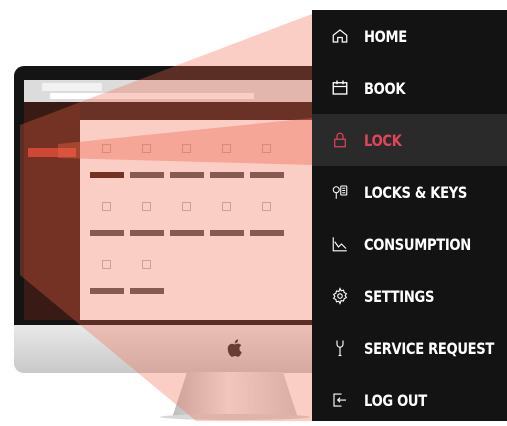 Image resolution: width=507 pixels, height=426 pixels. What do you see at coordinates (52, 152) in the screenshot?
I see `app-sidebar-item-active` at bounding box center [52, 152].